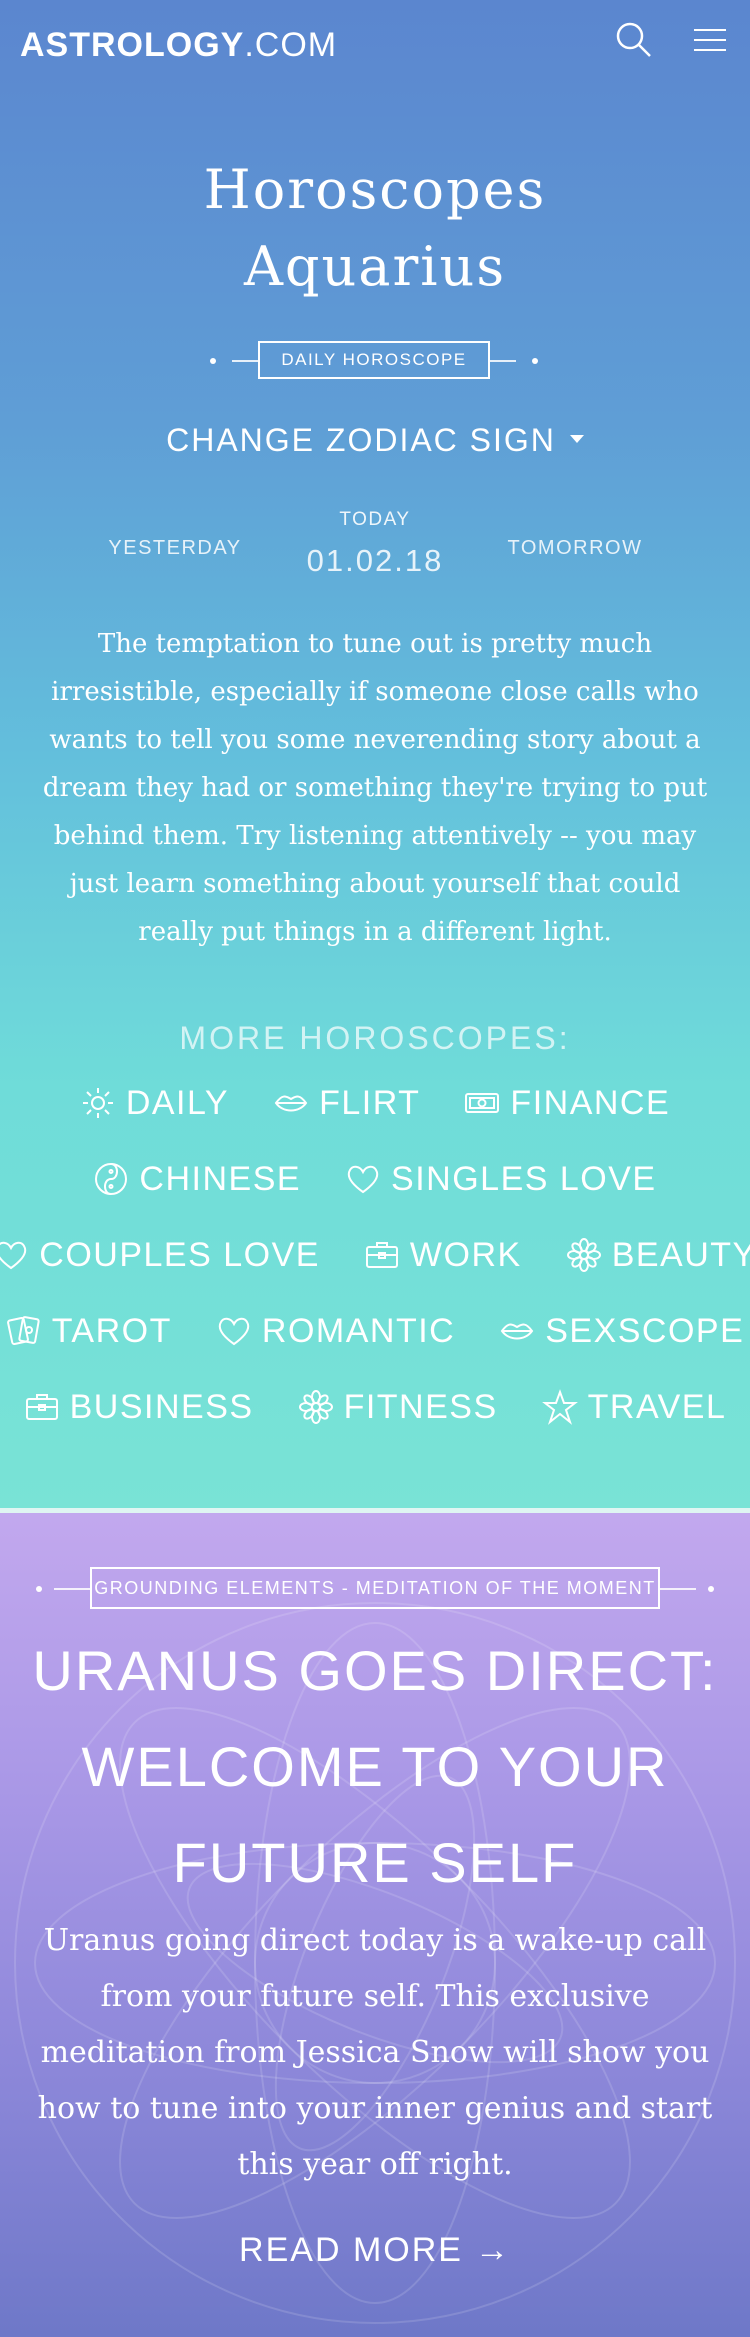 This screenshot has width=750, height=2337. What do you see at coordinates (559, 1407) in the screenshot?
I see `star-icon` at bounding box center [559, 1407].